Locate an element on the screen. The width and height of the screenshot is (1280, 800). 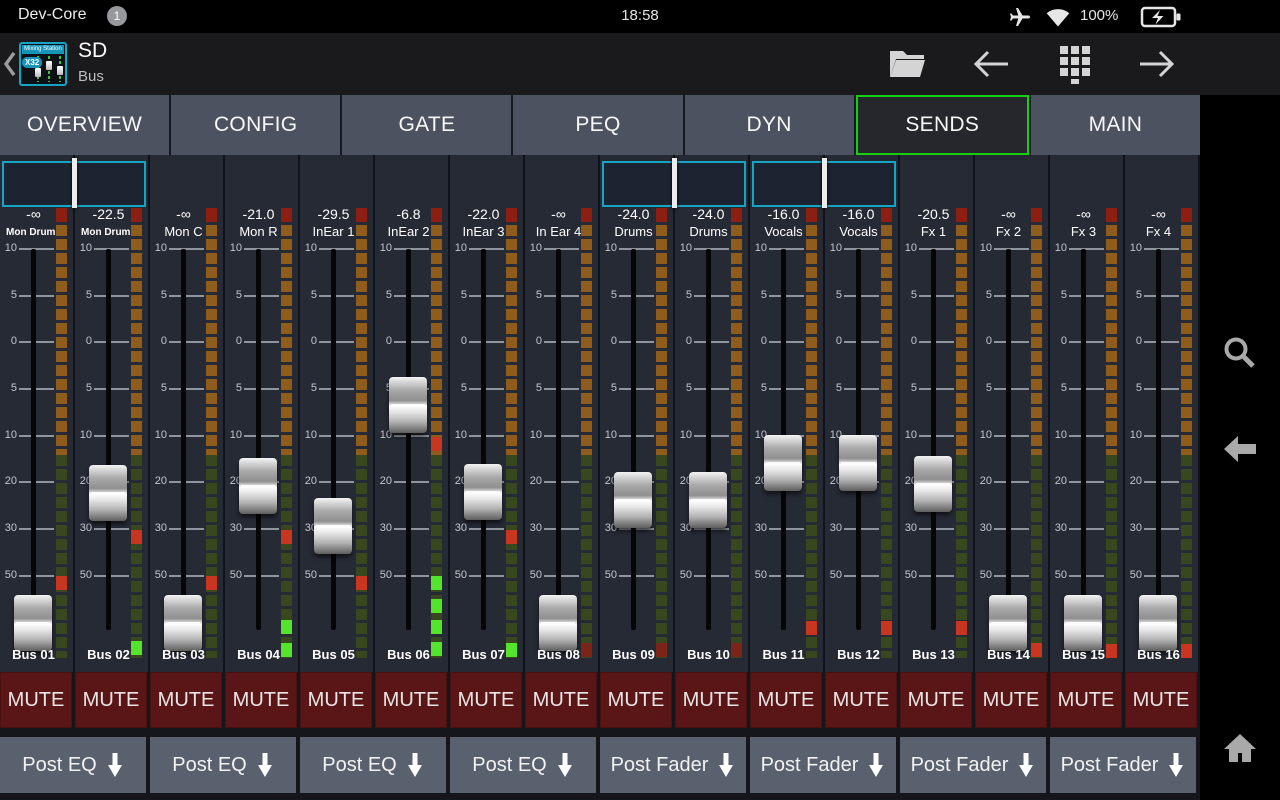
tab-config: CONFIG is located at coordinates (256, 125).